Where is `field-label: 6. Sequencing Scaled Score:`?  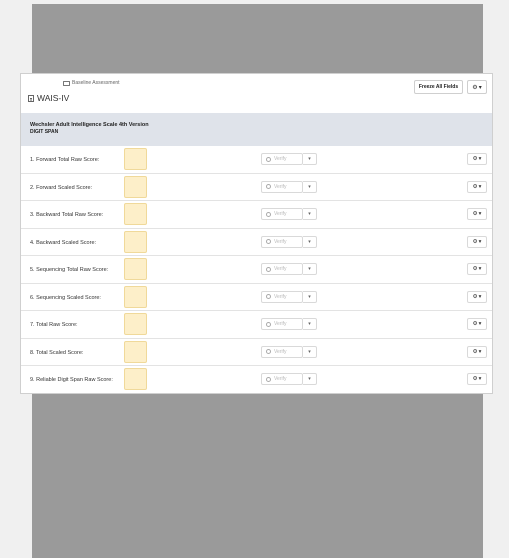 field-label: 6. Sequencing Scaled Score: is located at coordinates (65, 297).